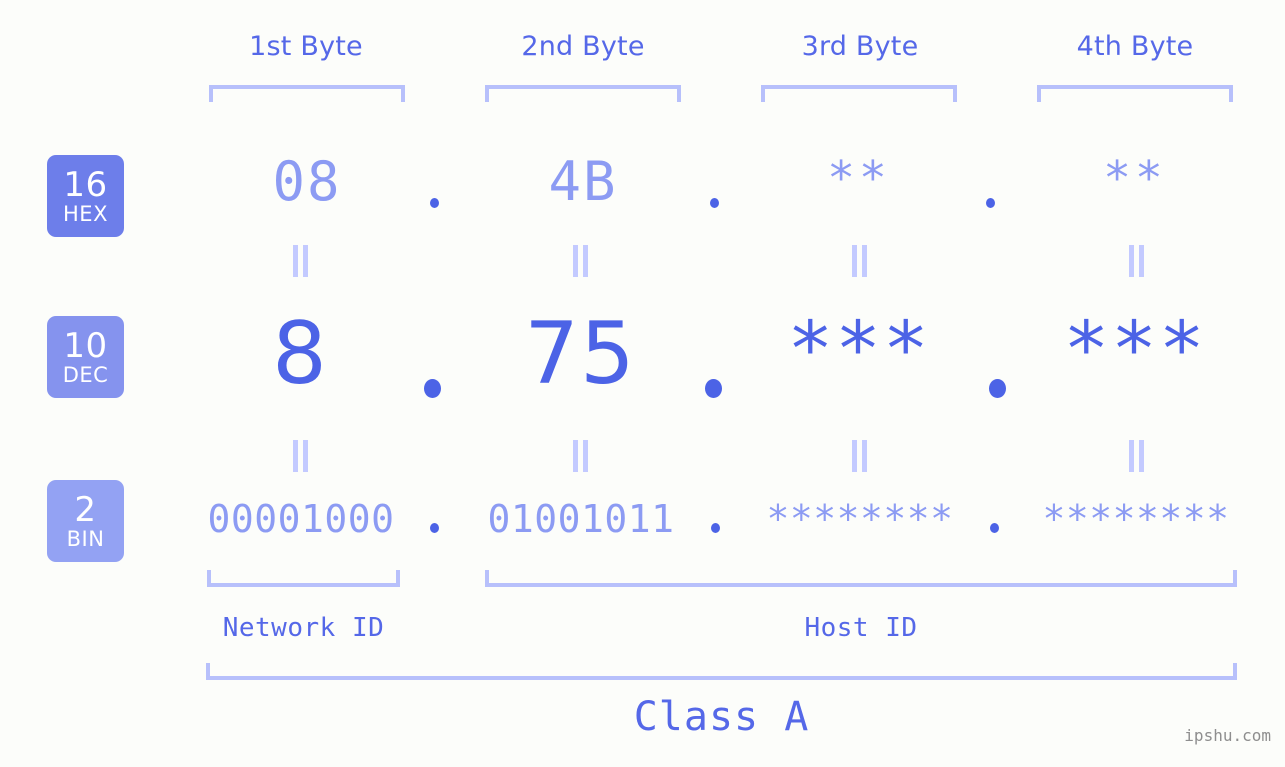 This screenshot has height=767, width=1285. Describe the element at coordinates (861, 628) in the screenshot. I see `host-id-label: Host ID` at that location.